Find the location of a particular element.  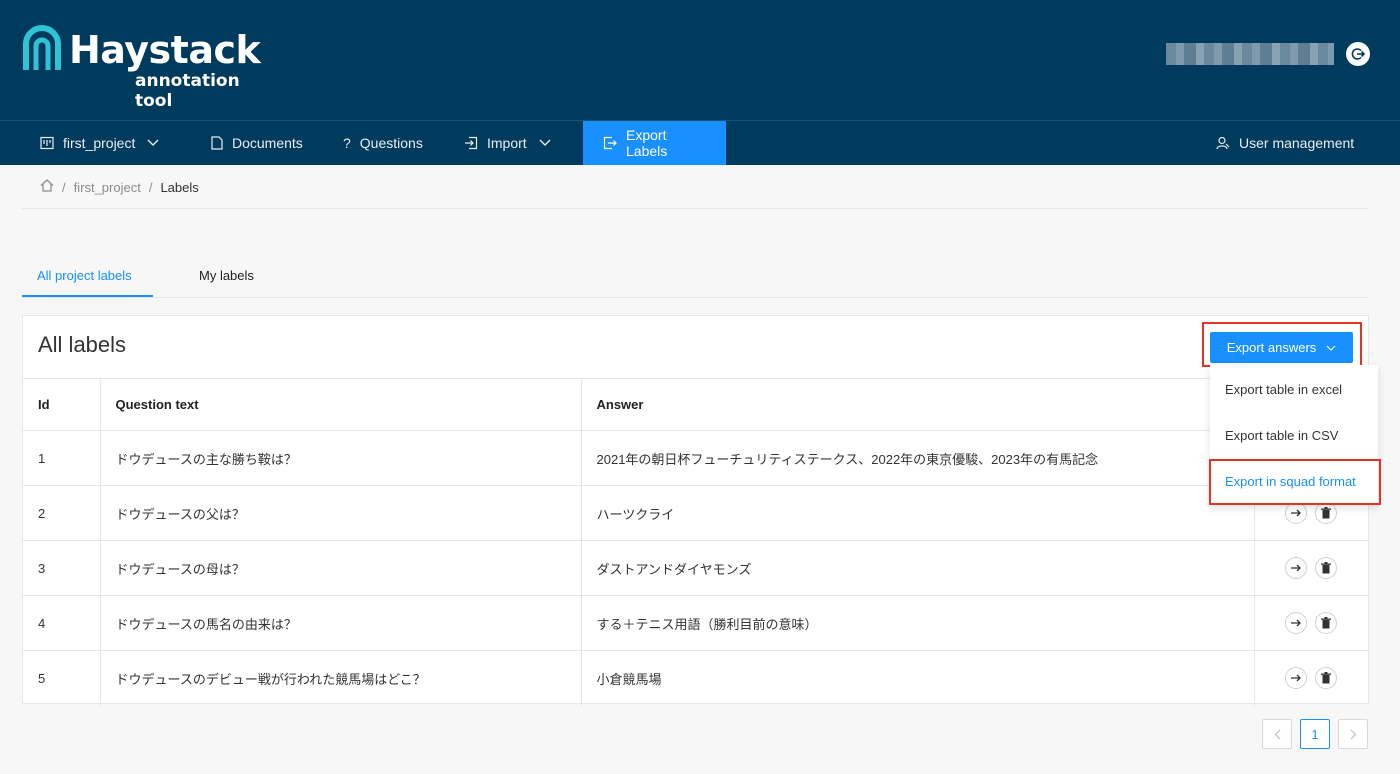

nav-project-label: first_project is located at coordinates (99, 143).